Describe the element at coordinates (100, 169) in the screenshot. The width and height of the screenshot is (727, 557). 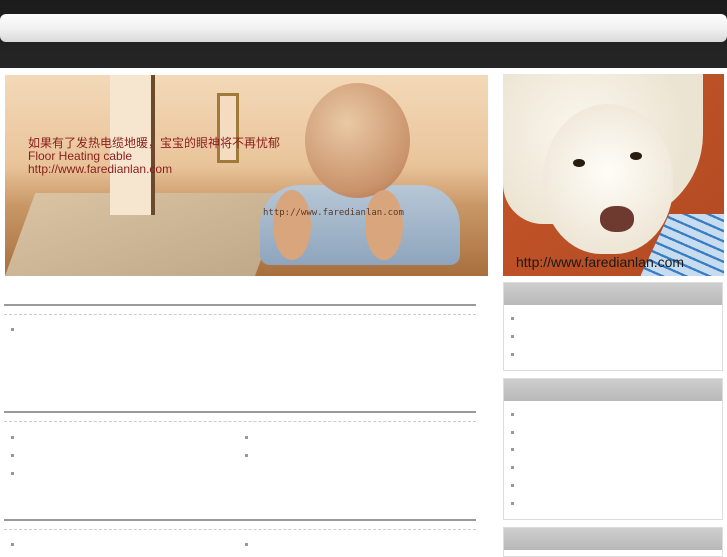
I see `banner-caption-url: http://www.faredianlan.com` at that location.